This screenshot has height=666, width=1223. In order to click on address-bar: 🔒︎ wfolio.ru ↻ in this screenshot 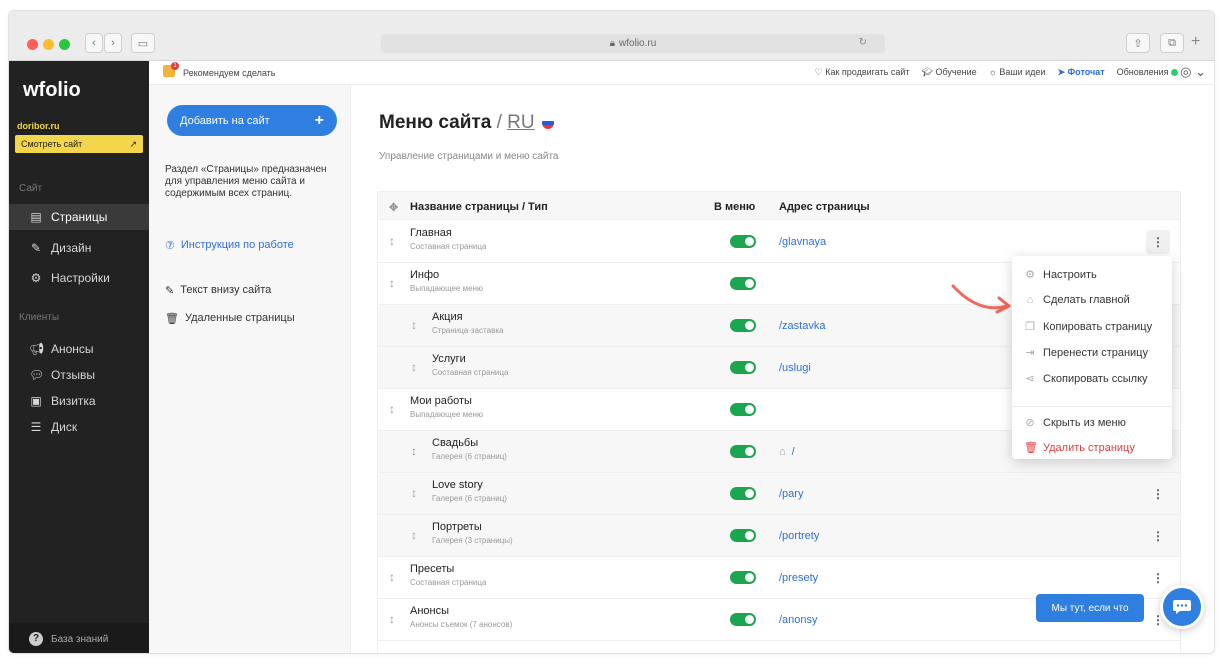, I will do `click(633, 43)`.